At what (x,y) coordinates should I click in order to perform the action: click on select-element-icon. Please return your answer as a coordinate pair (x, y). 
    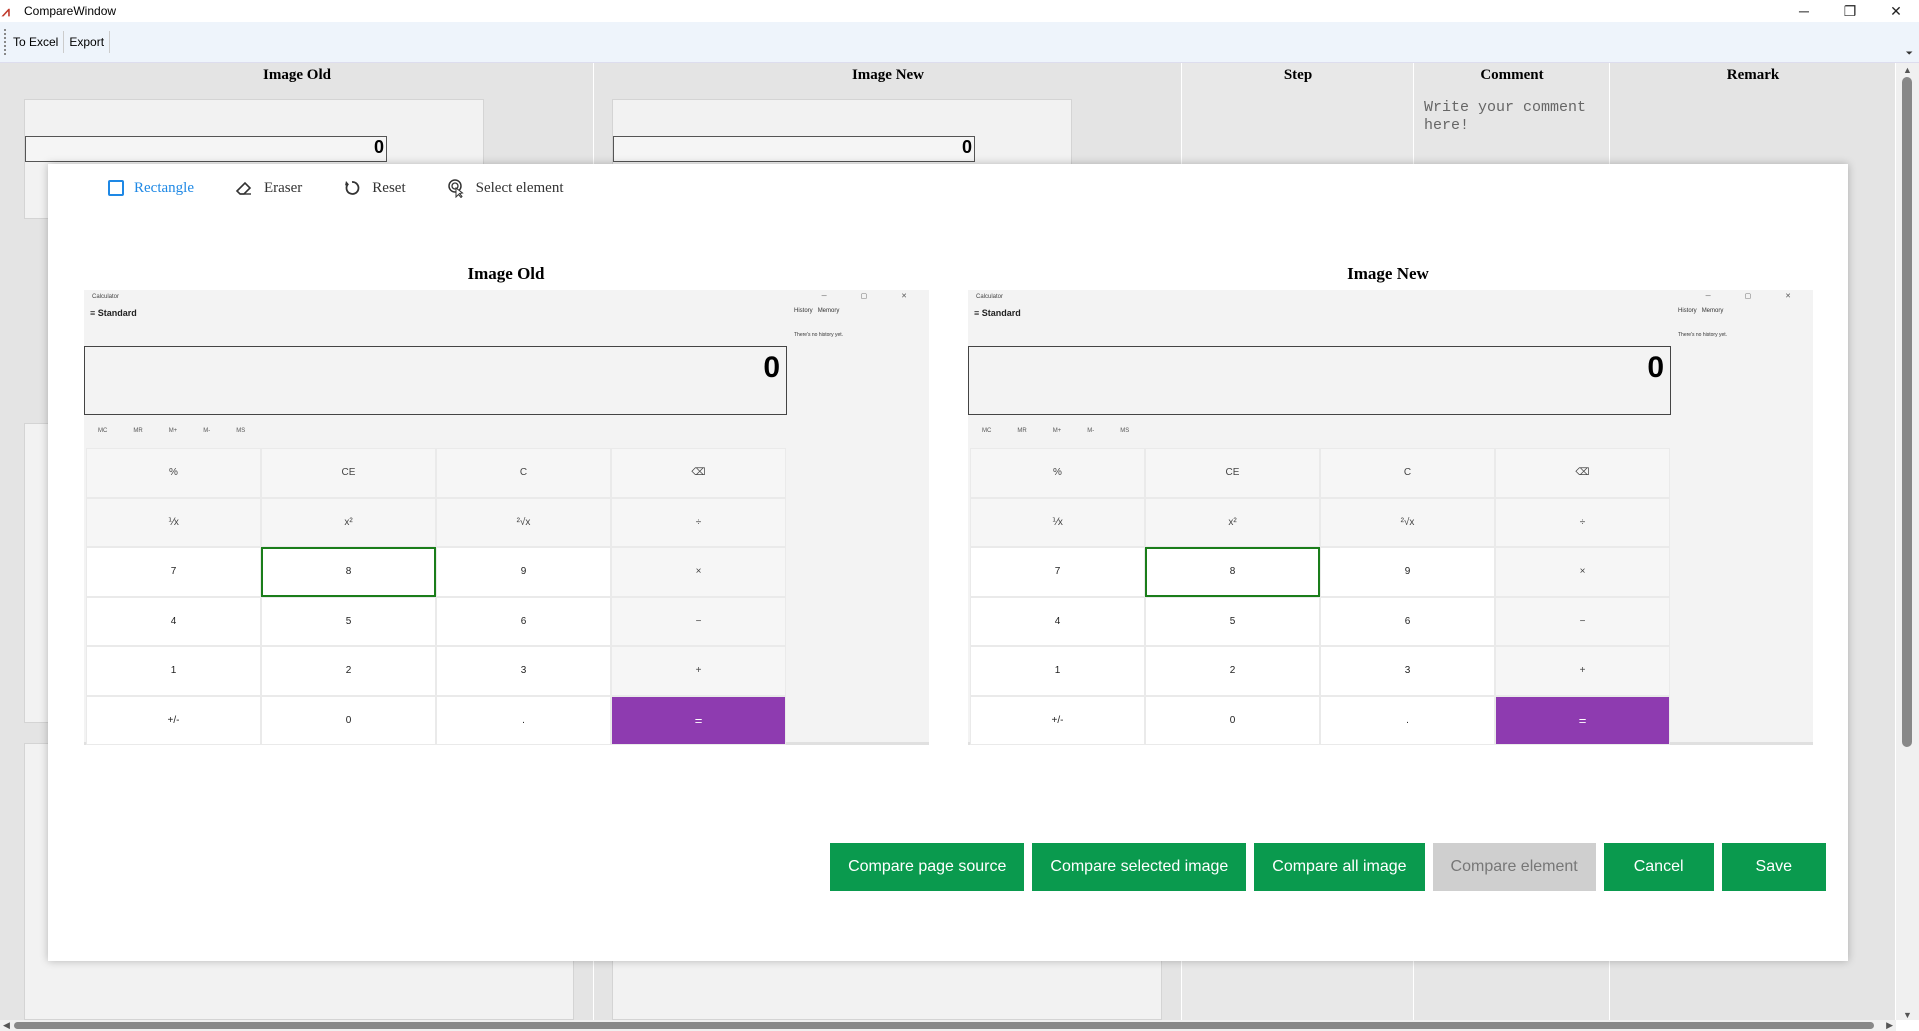
    Looking at the image, I should click on (455, 188).